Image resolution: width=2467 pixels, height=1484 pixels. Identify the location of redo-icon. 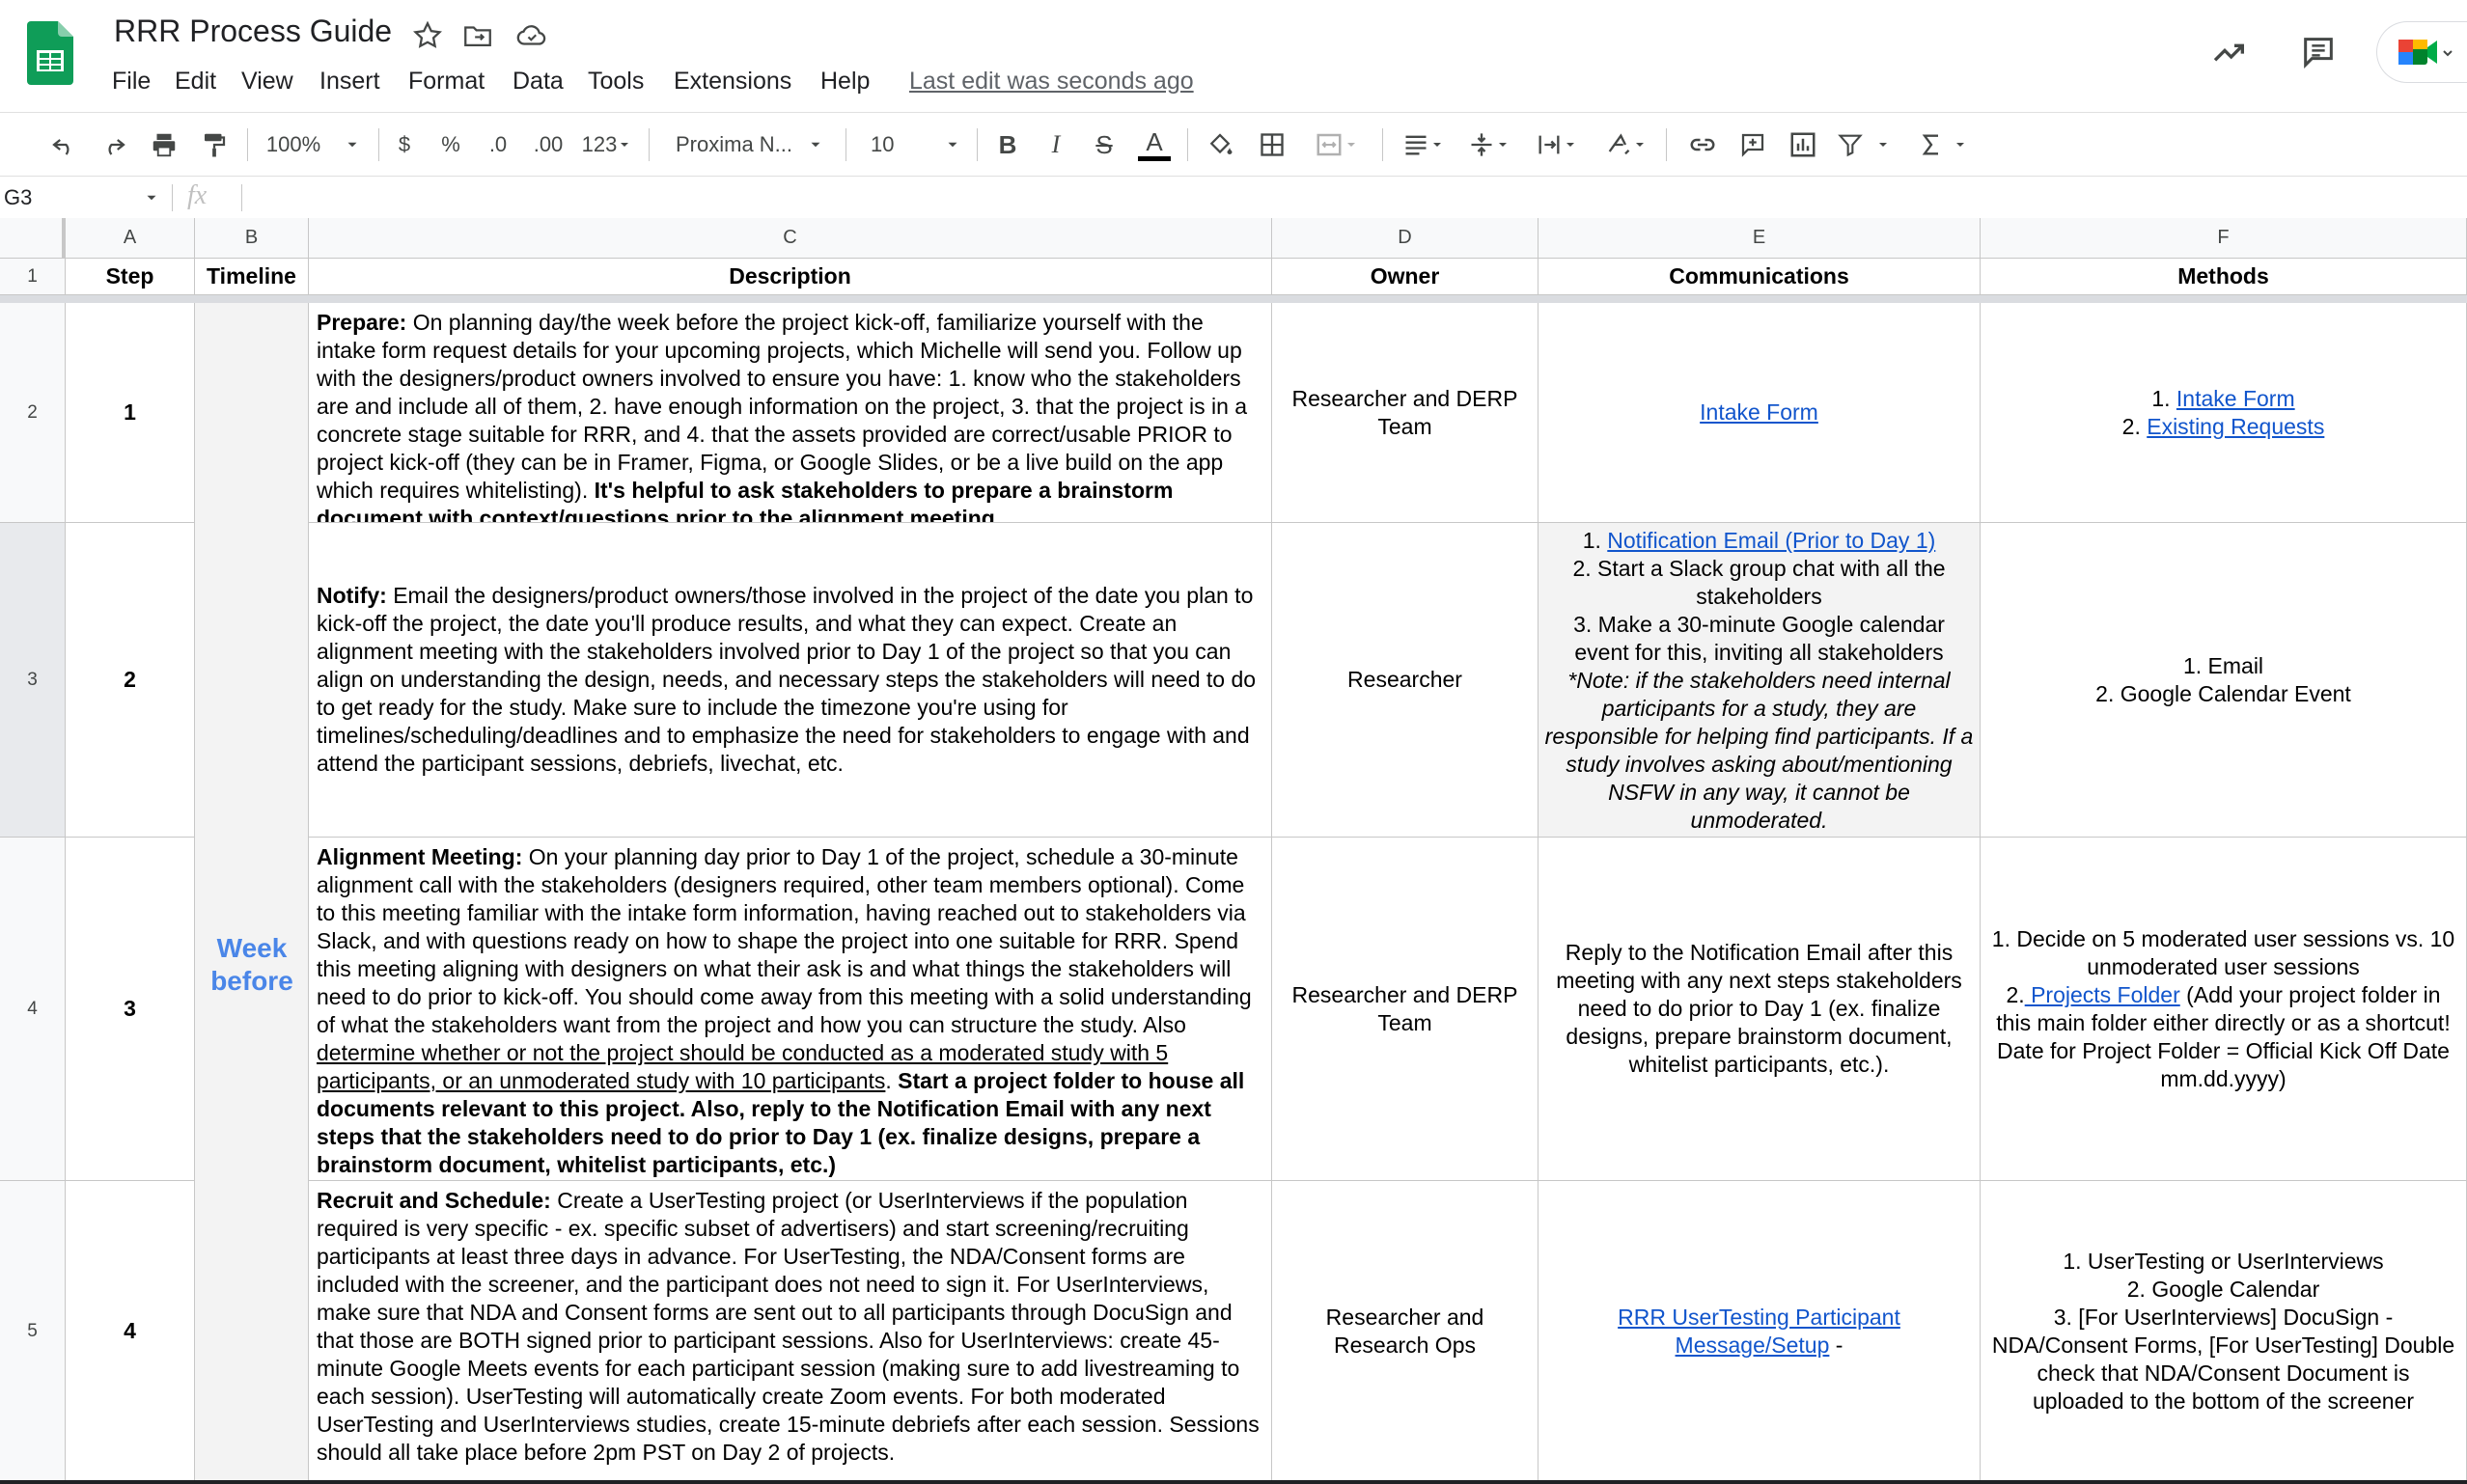
(114, 145).